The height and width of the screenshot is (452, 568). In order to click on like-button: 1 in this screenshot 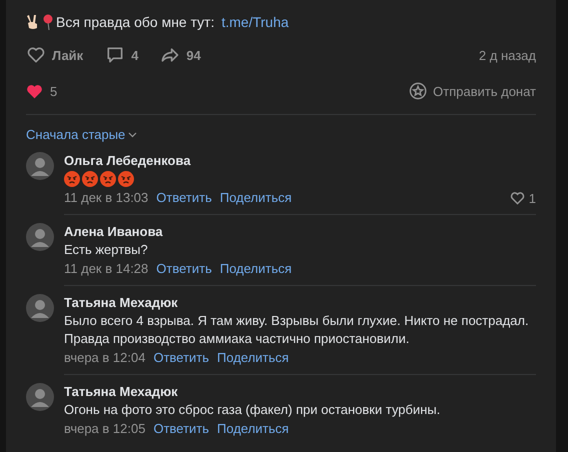, I will do `click(523, 198)`.